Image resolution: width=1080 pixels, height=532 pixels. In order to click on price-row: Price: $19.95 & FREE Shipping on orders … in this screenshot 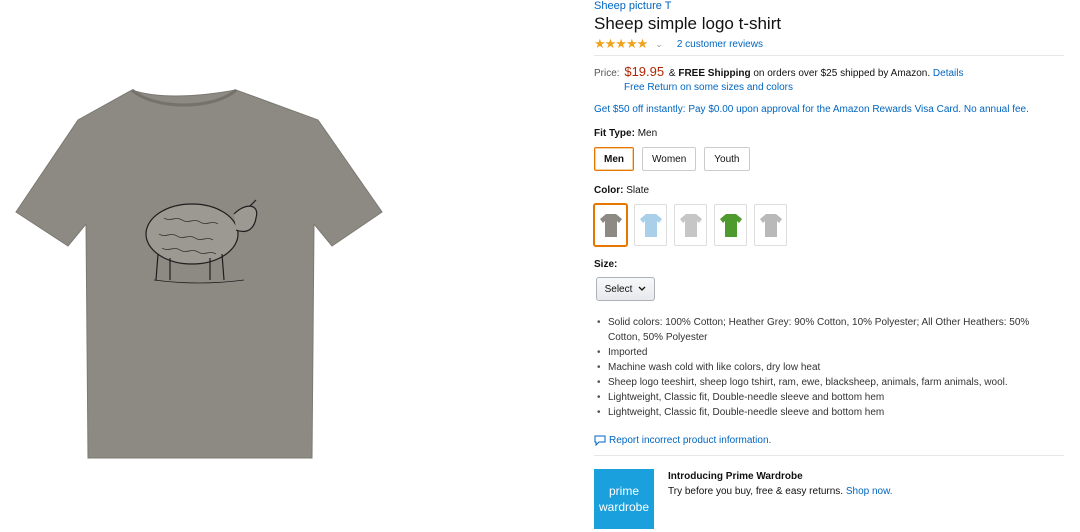, I will do `click(778, 71)`.